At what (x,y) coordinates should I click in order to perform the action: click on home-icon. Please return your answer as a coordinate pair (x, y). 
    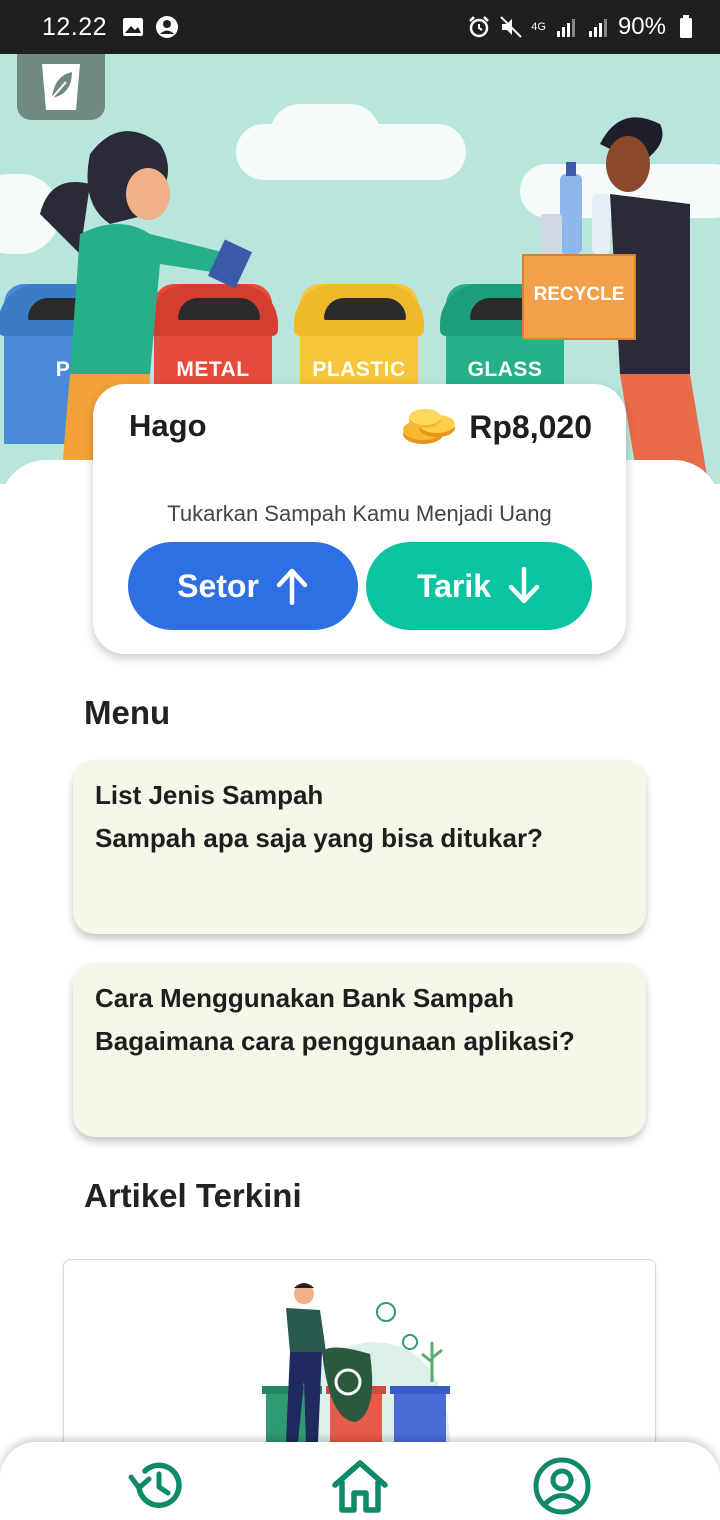
    Looking at the image, I should click on (360, 1486).